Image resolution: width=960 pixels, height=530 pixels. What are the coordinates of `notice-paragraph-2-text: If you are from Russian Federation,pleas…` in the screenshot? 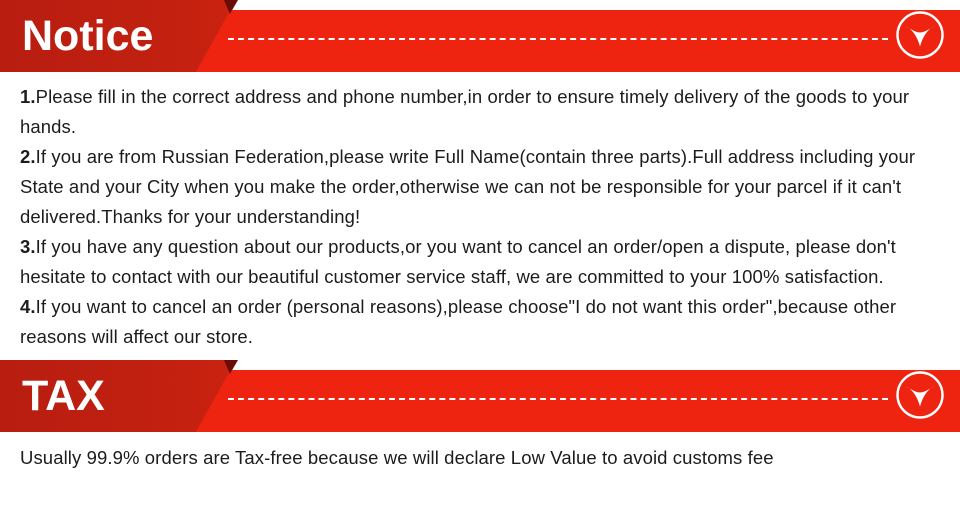 It's located at (468, 186).